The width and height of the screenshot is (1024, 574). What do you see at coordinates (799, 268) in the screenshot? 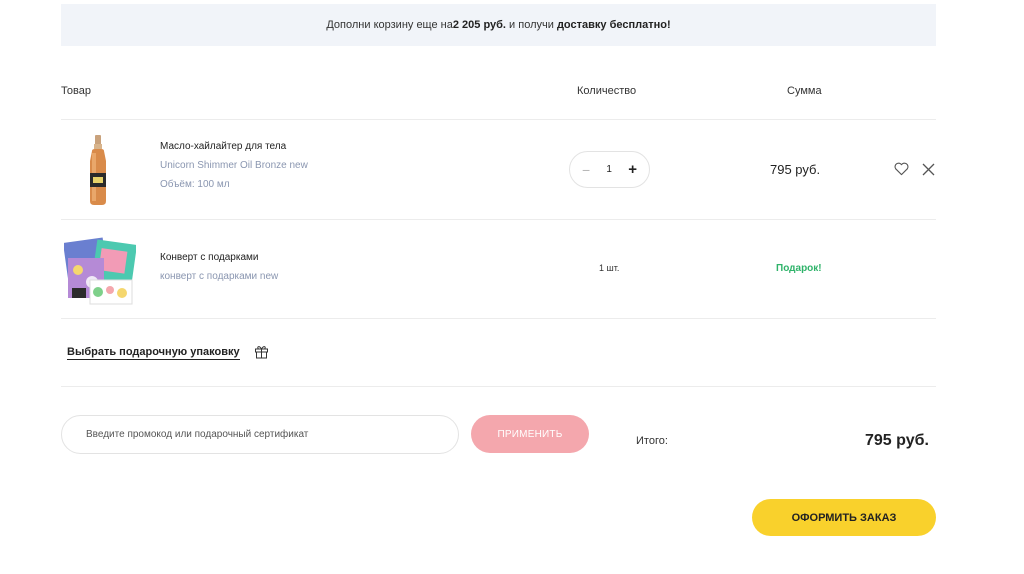
I see `gift-price-label: Подарок!` at bounding box center [799, 268].